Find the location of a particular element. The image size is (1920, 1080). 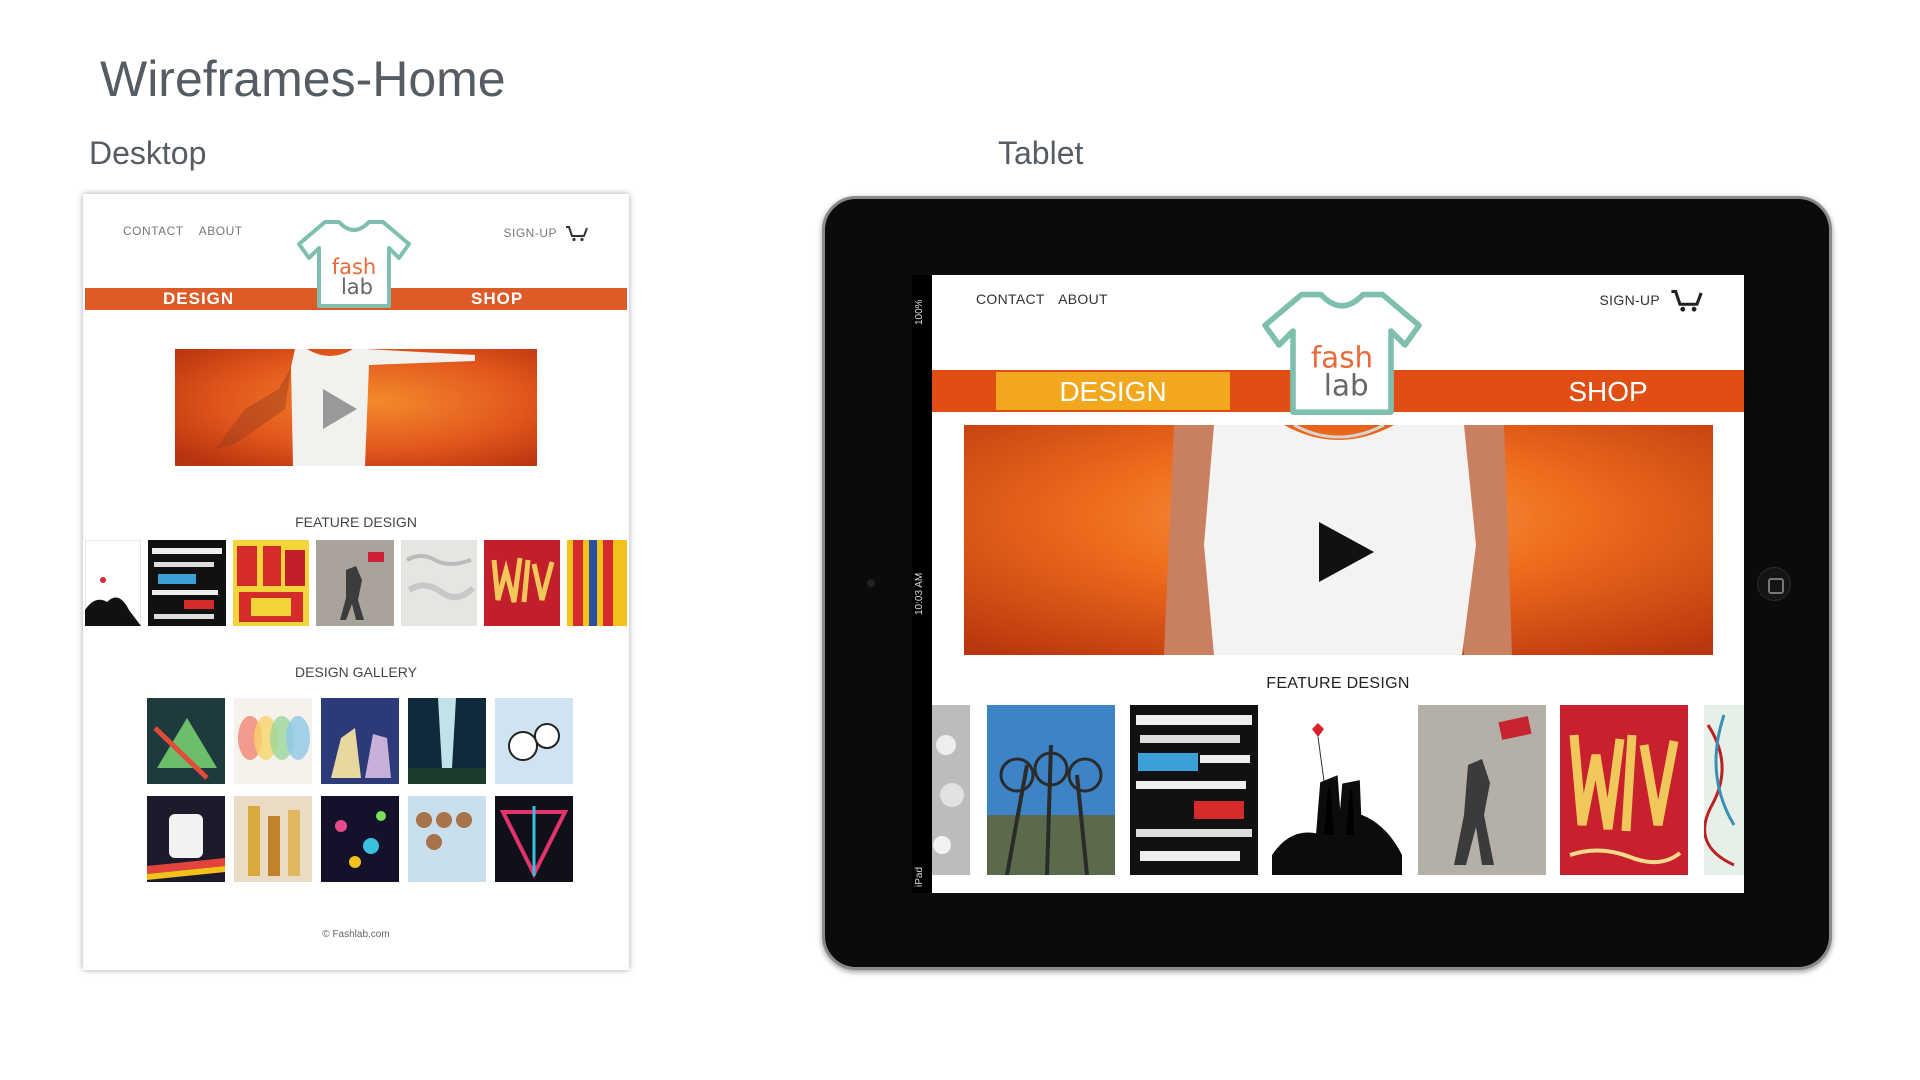

tablet-nav-left: CONTACT ABOUT is located at coordinates (1047, 299).